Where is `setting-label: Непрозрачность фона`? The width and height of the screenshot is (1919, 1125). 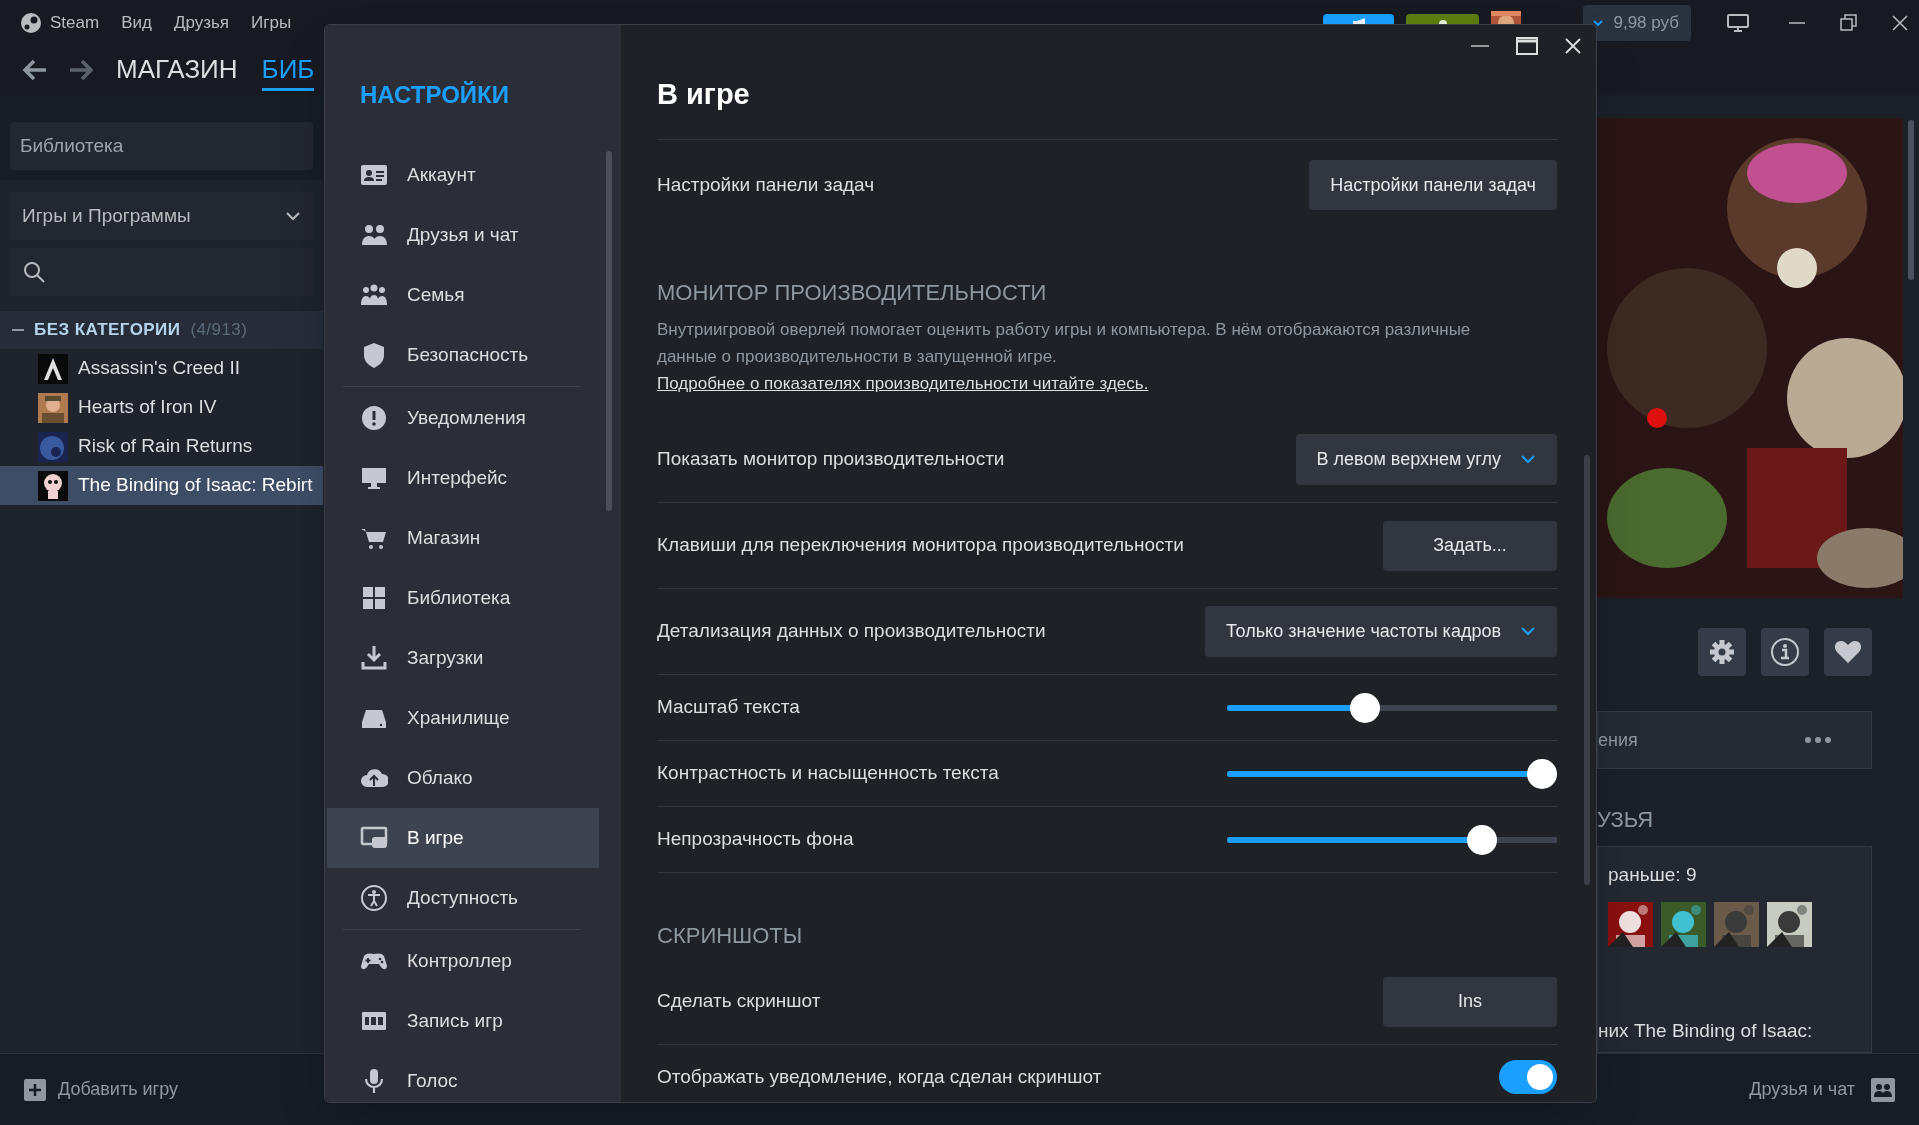
setting-label: Непрозрачность фона is located at coordinates (755, 839).